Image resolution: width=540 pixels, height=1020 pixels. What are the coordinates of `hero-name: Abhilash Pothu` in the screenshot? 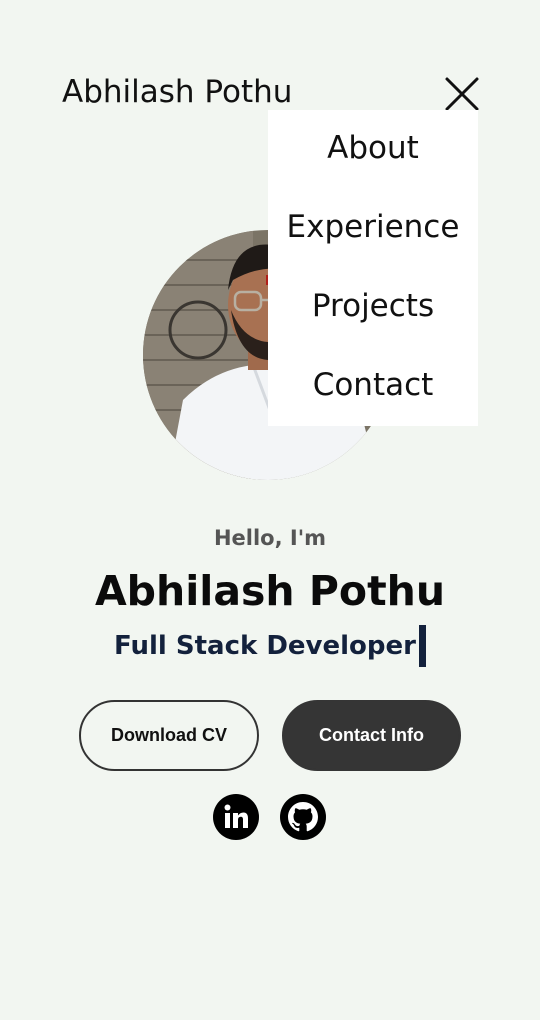 It's located at (270, 591).